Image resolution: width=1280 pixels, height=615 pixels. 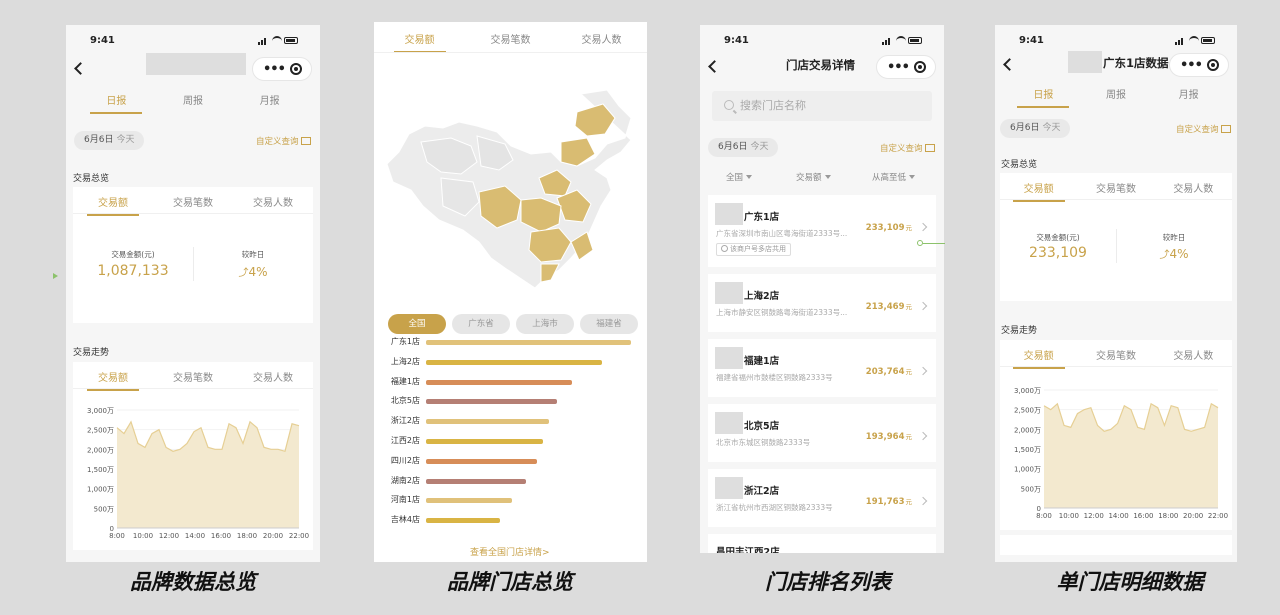 I want to click on area-line, so click(x=208, y=436).